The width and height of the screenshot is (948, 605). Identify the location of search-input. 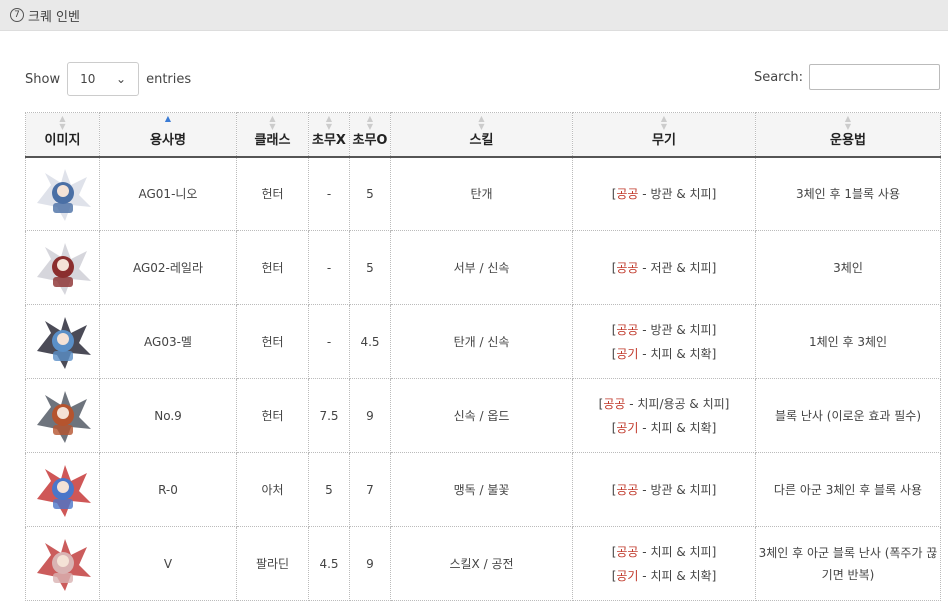
(874, 77).